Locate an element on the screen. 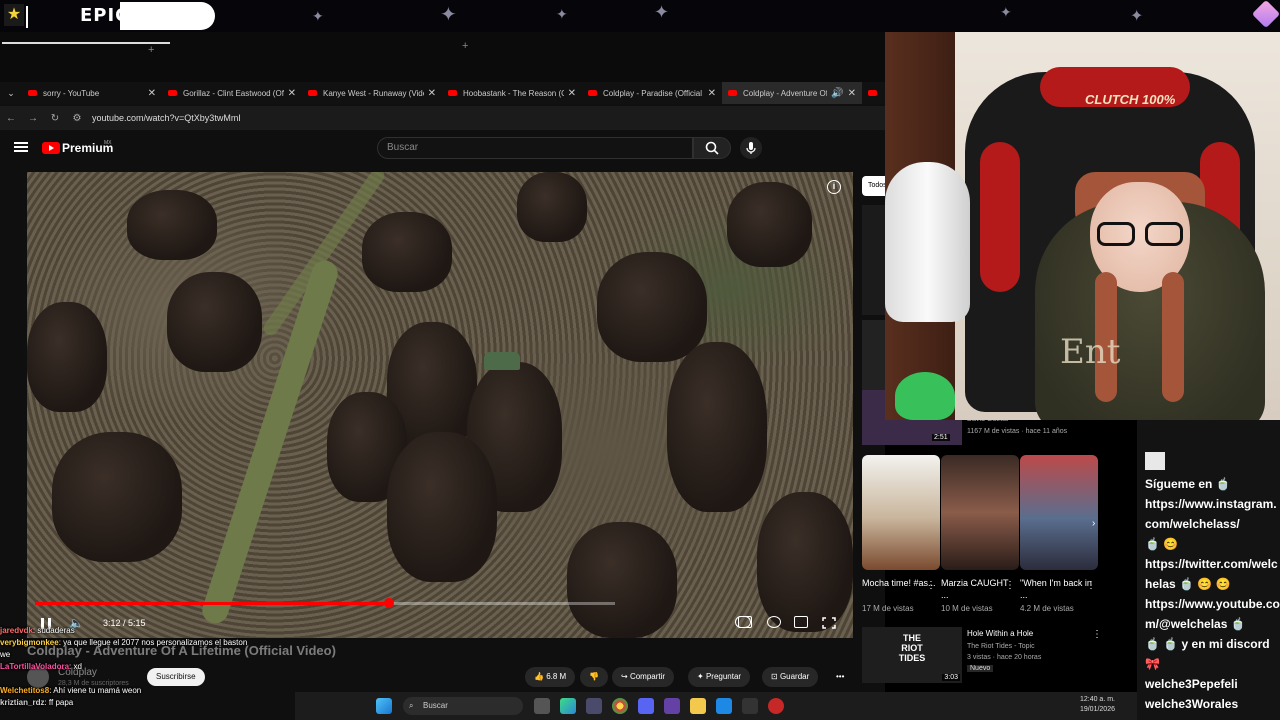  browser-tab: sorry - YouTube ✕ is located at coordinates (92, 93).